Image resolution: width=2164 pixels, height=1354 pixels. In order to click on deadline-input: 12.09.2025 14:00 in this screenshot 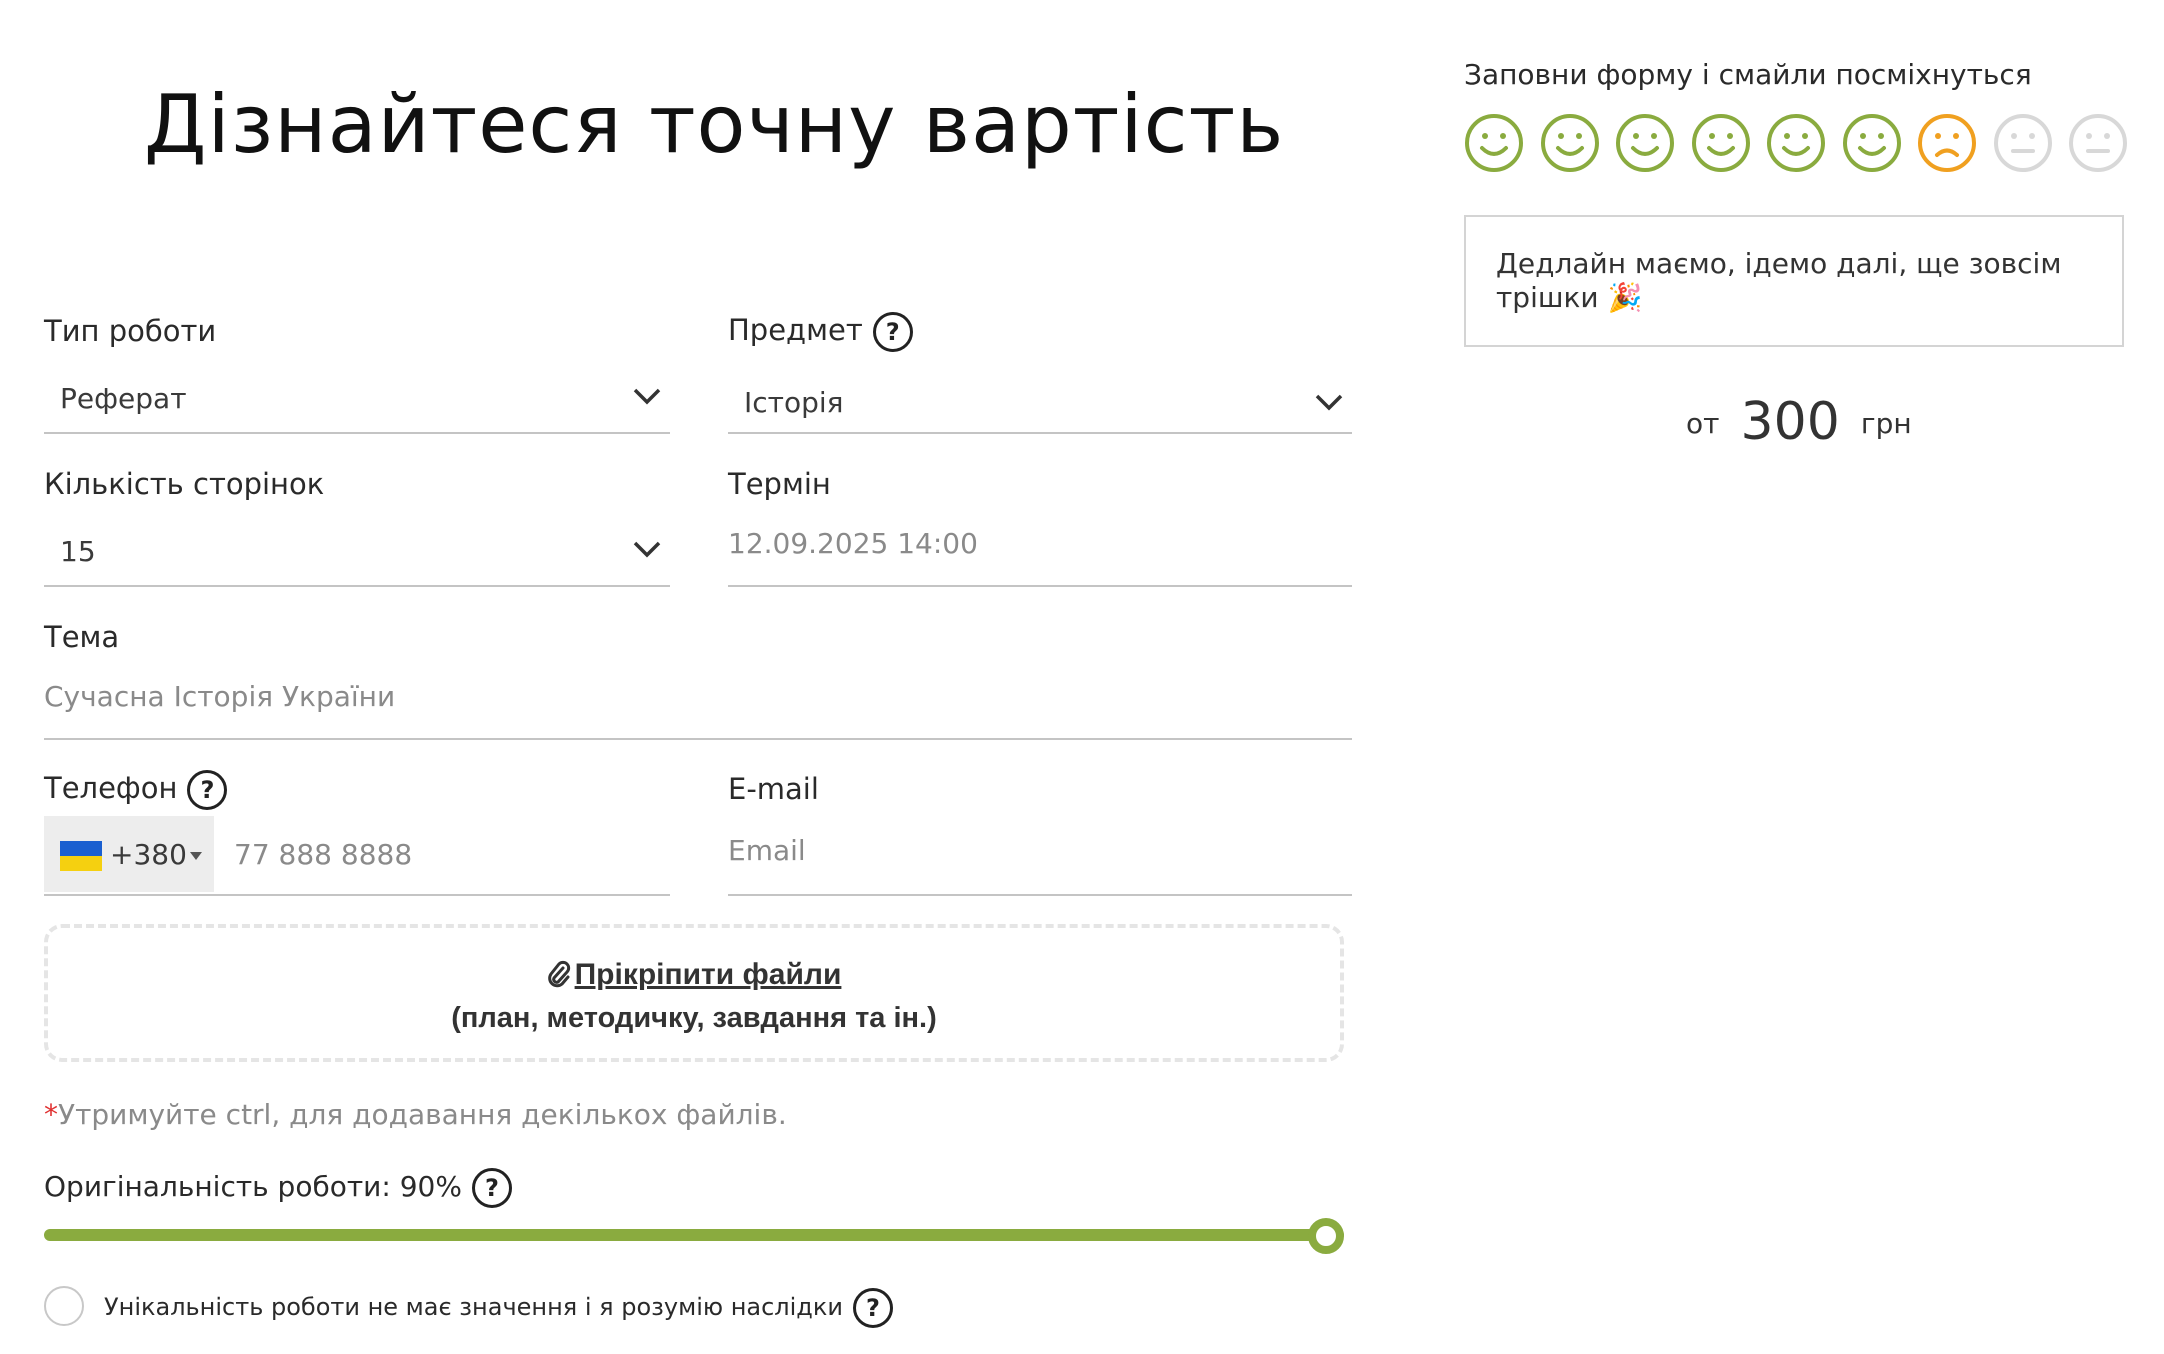, I will do `click(1040, 552)`.